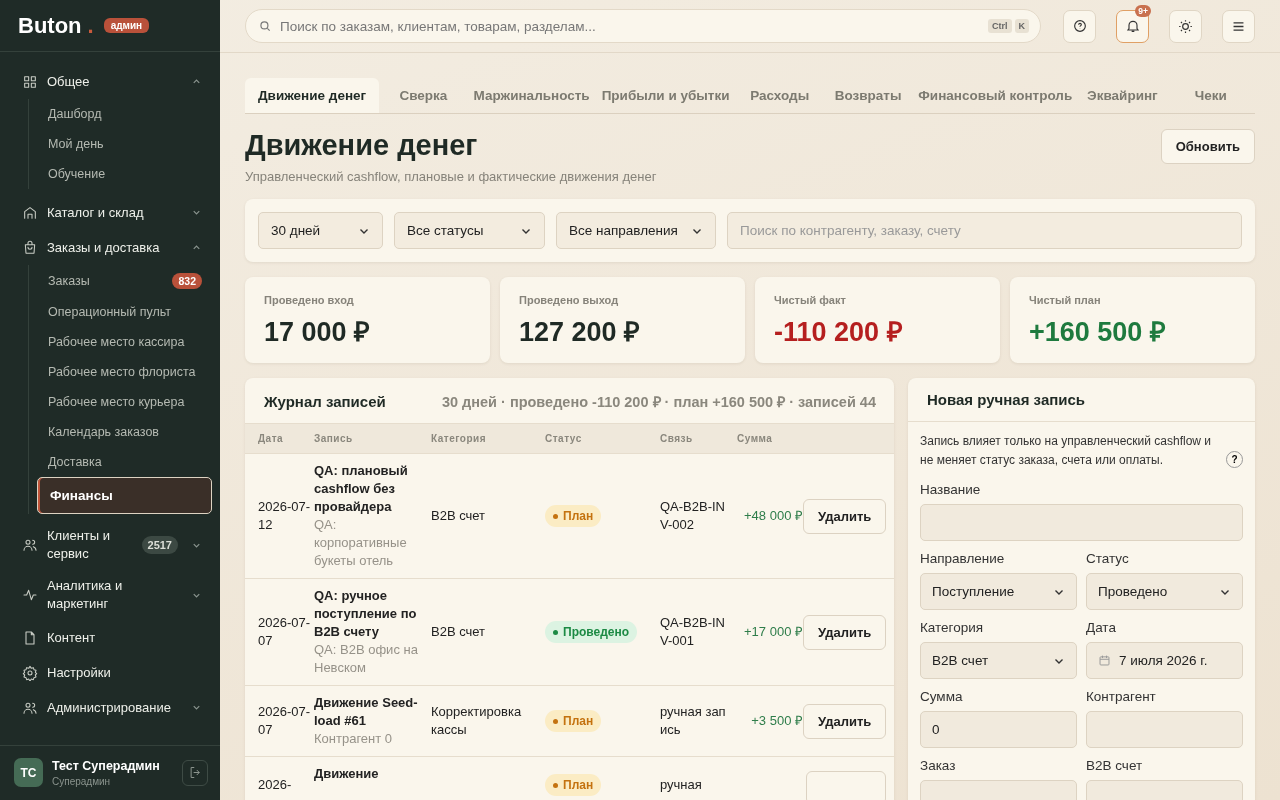 The image size is (1280, 800). I want to click on nav-item: Финансы, so click(124, 495).